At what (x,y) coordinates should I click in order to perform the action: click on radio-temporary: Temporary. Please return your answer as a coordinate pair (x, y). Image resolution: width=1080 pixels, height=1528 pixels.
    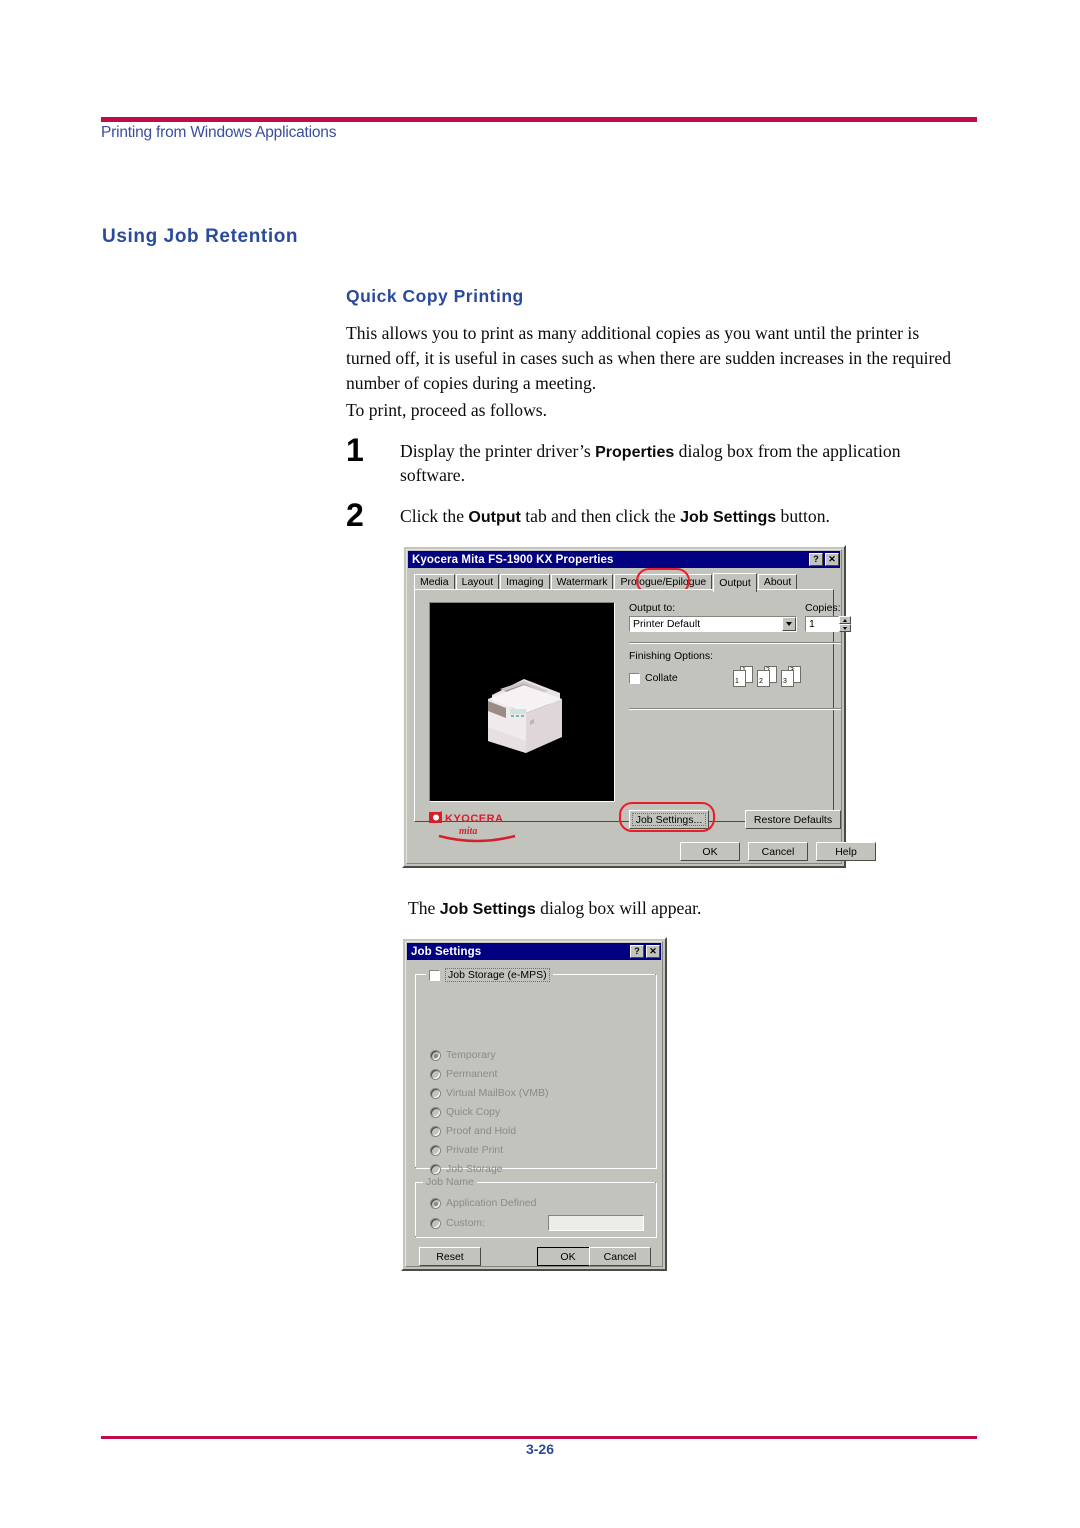
    Looking at the image, I should click on (463, 1055).